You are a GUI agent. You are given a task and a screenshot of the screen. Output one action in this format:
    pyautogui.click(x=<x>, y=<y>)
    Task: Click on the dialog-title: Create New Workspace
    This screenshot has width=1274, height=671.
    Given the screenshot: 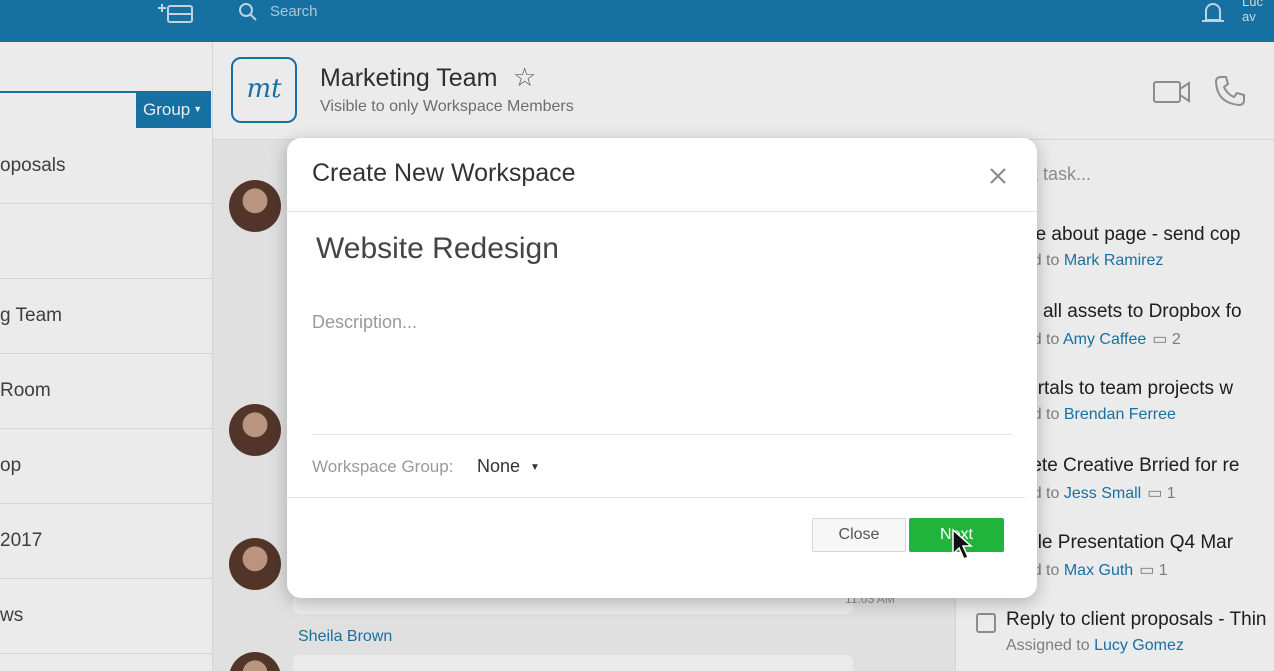 What is the action you would take?
    pyautogui.click(x=444, y=173)
    